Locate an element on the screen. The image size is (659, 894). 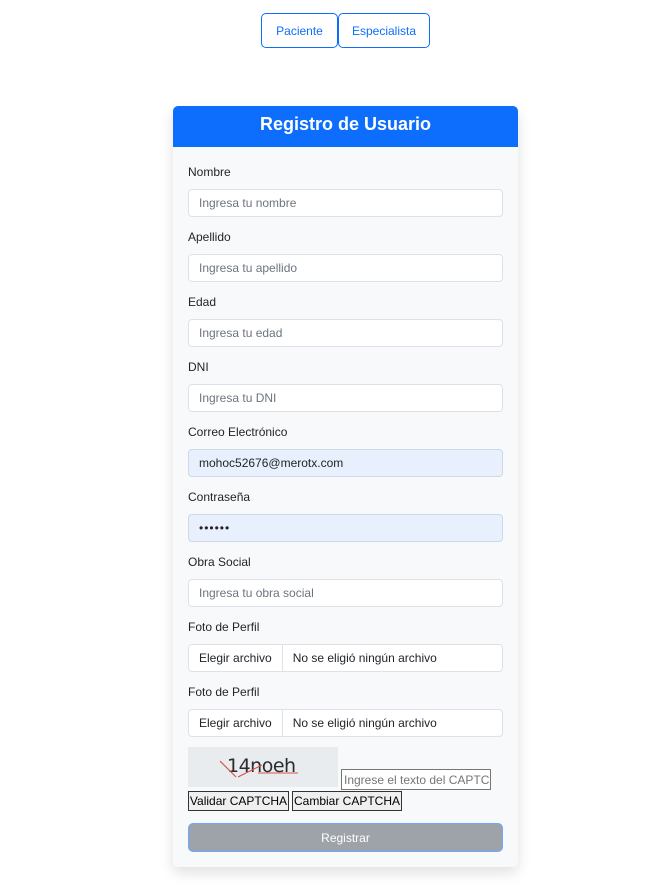
password-field: •••••• is located at coordinates (345, 528).